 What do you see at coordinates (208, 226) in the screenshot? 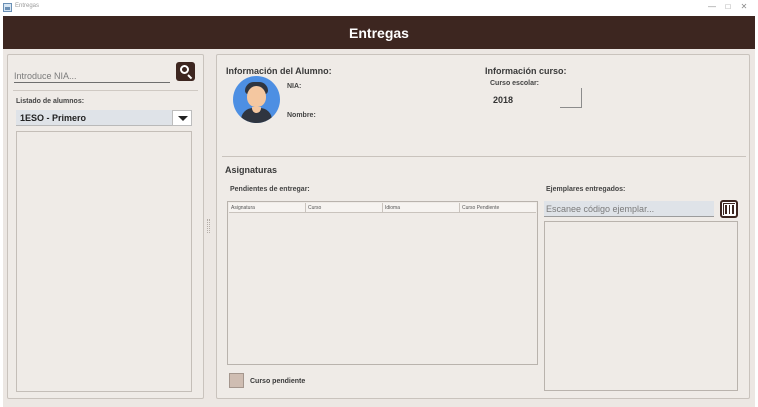
I see `split-pane-handle` at bounding box center [208, 226].